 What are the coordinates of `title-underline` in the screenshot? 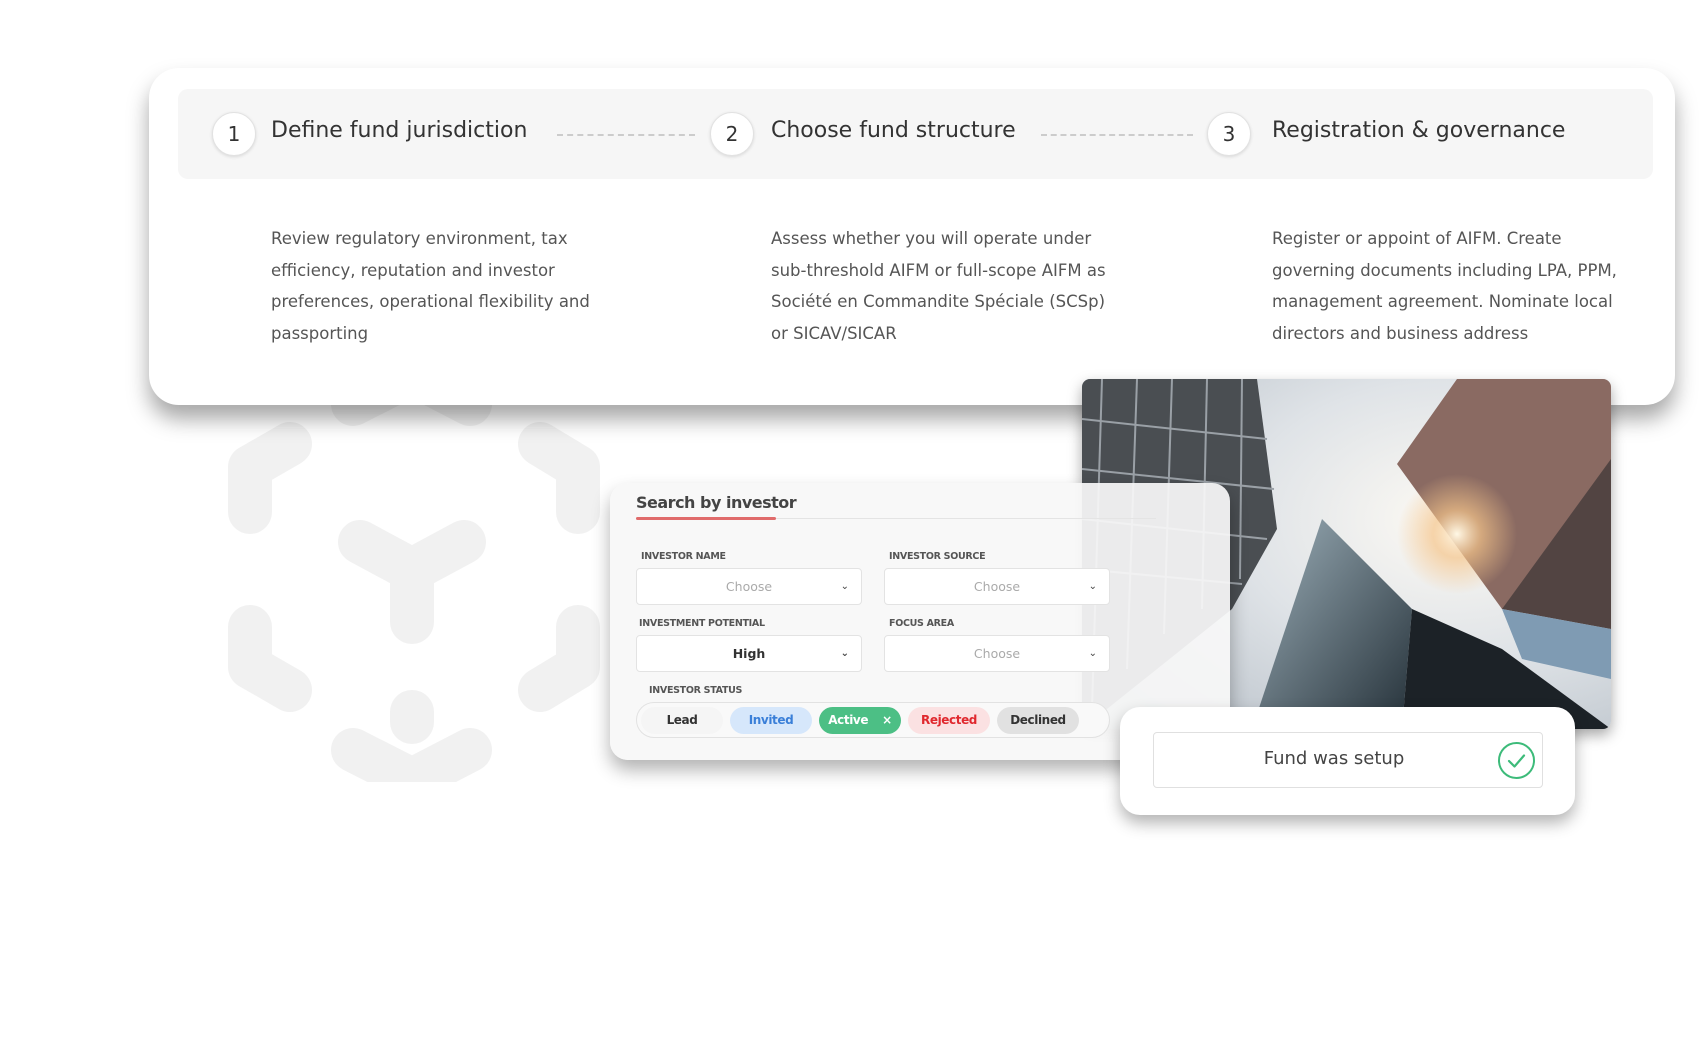 It's located at (706, 518).